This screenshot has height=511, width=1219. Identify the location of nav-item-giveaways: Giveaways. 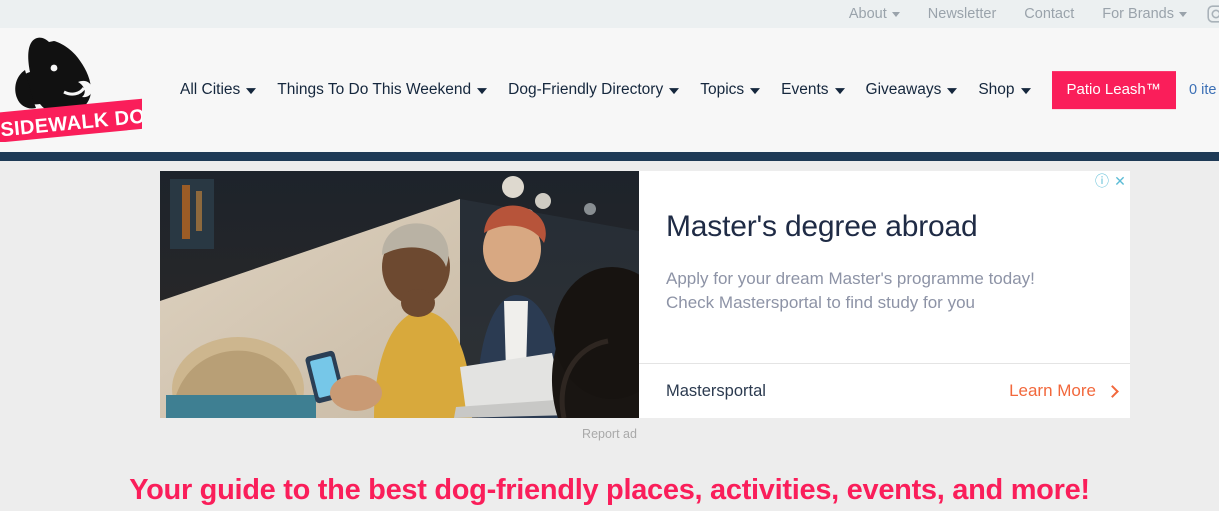
(922, 90).